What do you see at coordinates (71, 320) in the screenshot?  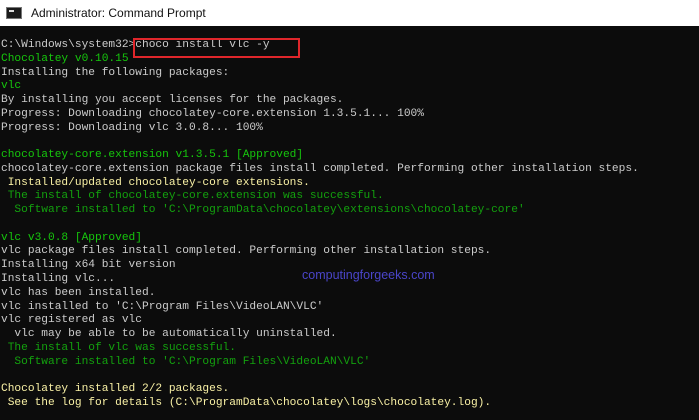 I see `console-line: vlc registered as vlc` at bounding box center [71, 320].